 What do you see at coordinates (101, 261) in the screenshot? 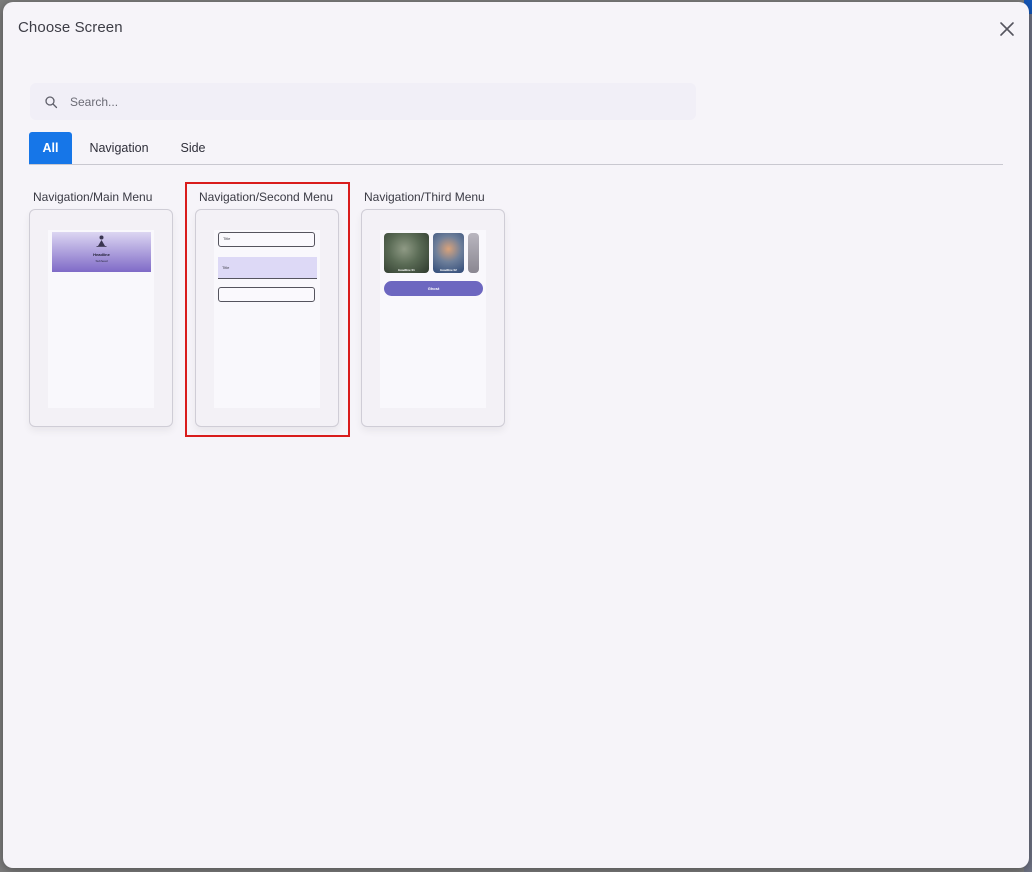
I see `preview-subhead: Subhead` at bounding box center [101, 261].